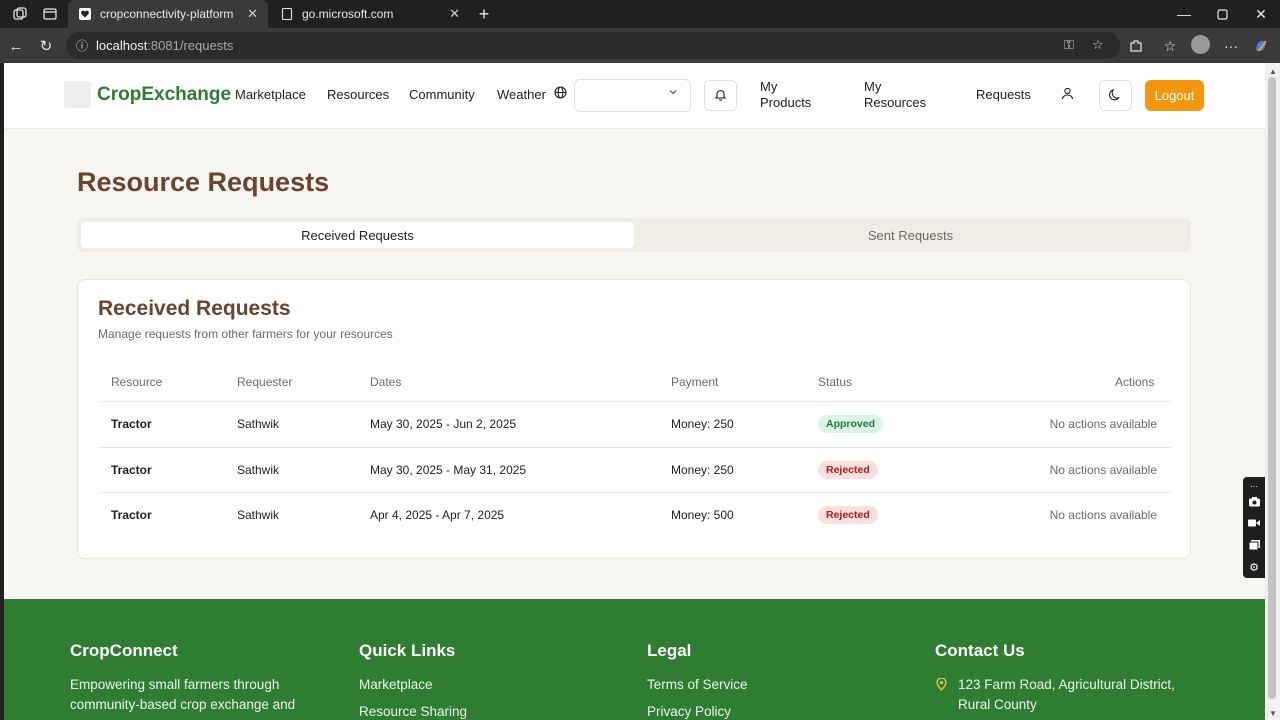  What do you see at coordinates (85, 14) in the screenshot?
I see `heart-favicon-icon` at bounding box center [85, 14].